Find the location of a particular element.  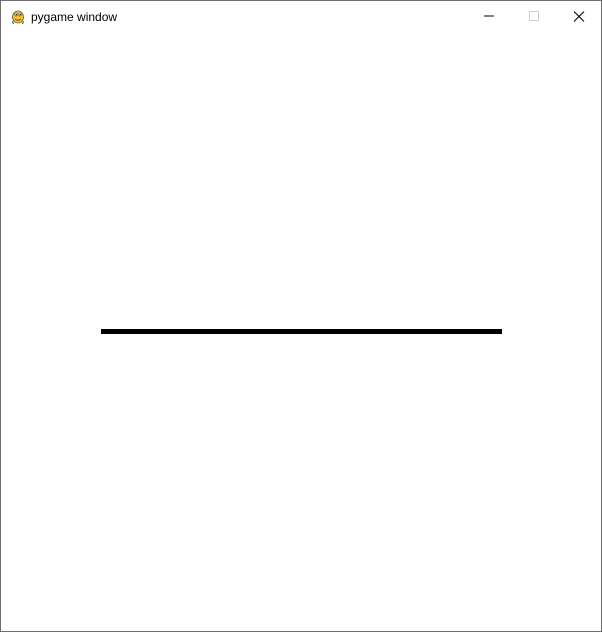

maximize-button is located at coordinates (533, 16).